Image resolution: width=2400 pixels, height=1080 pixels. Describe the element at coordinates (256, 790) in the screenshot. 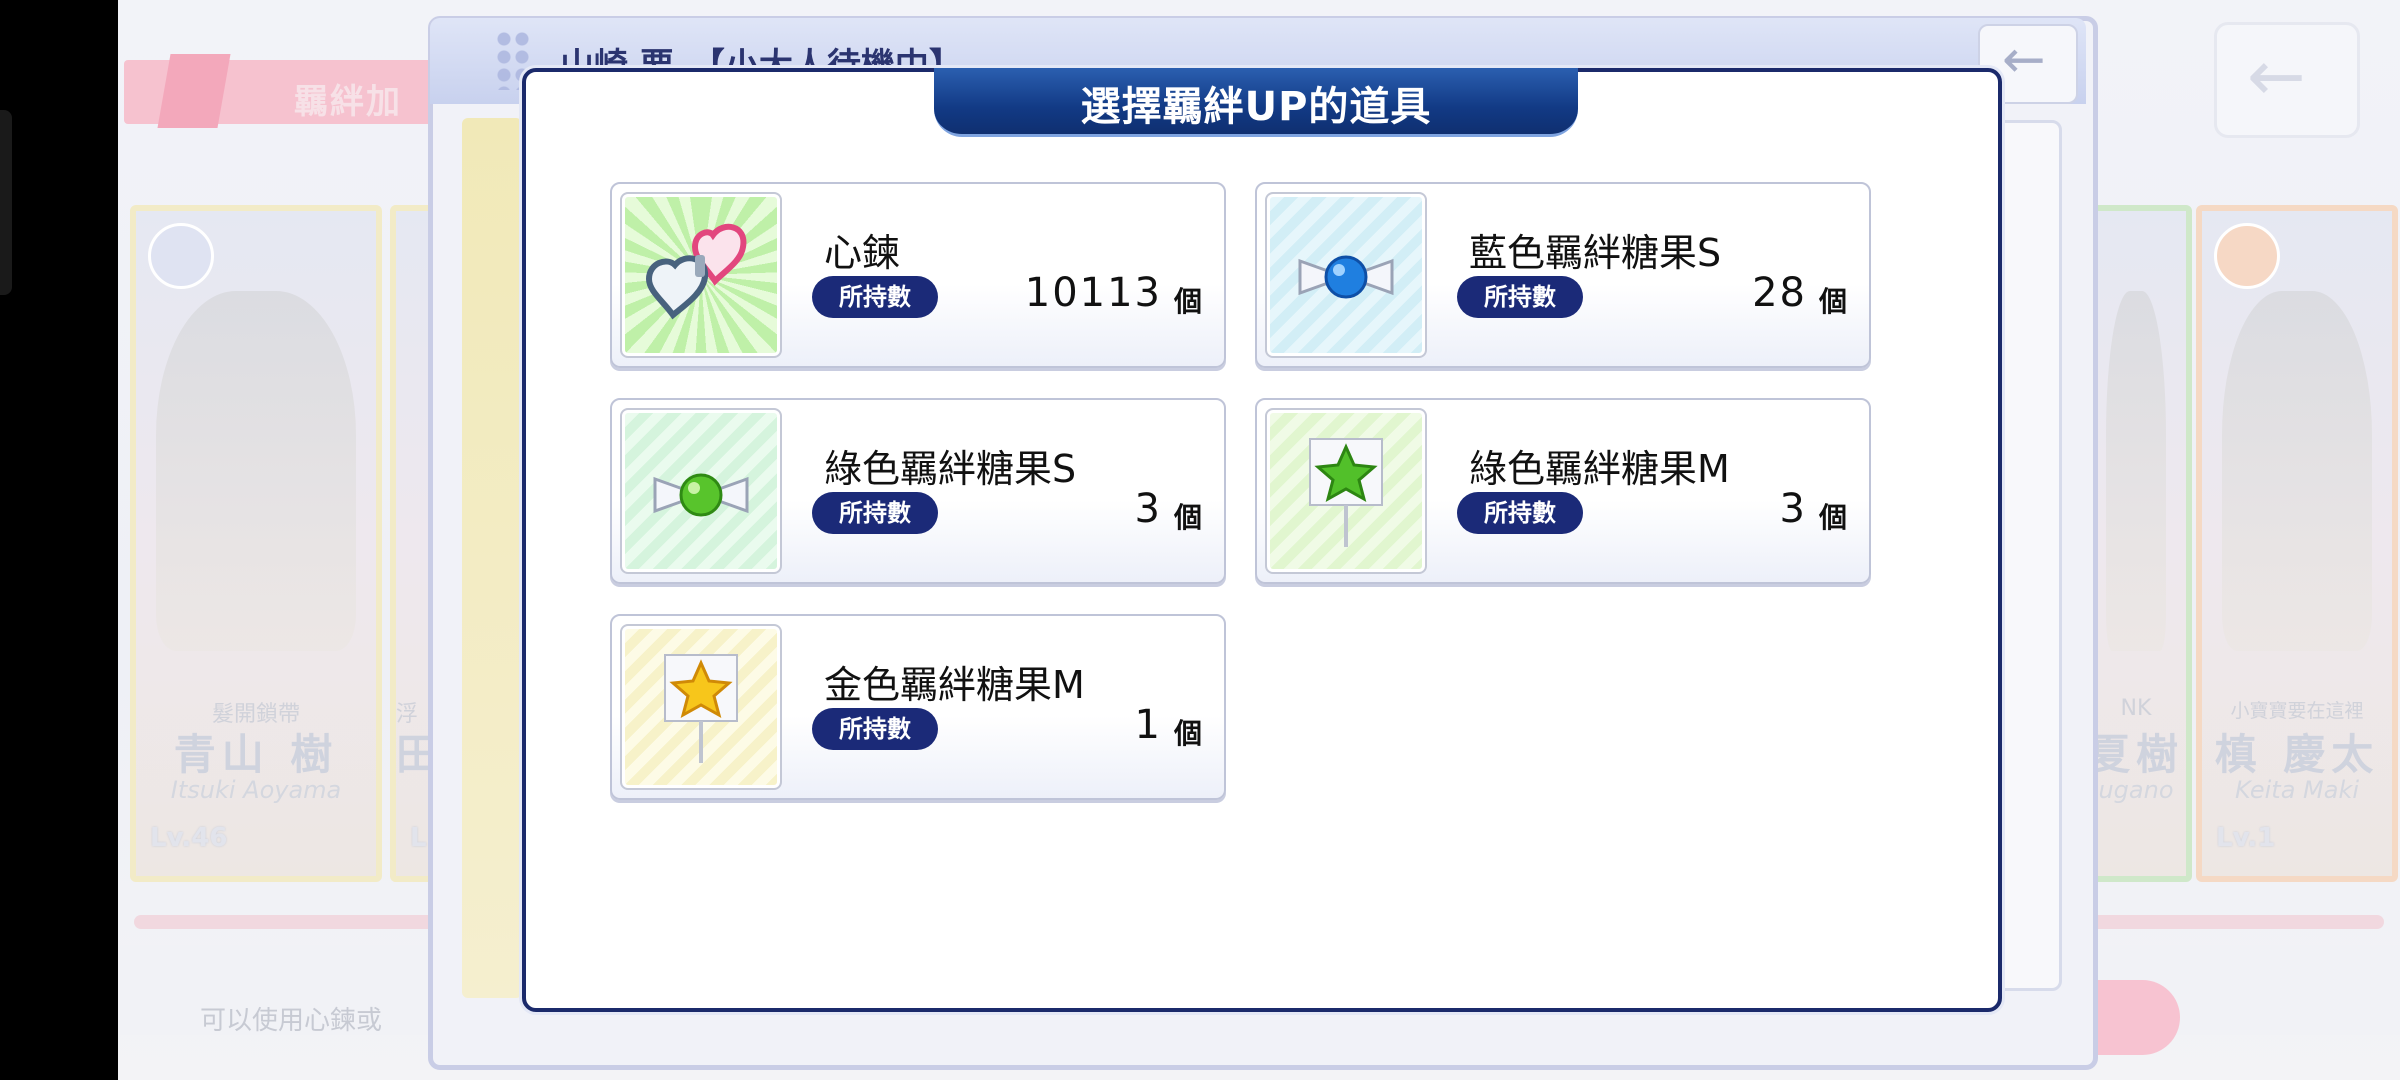

I see `card-roman-name: Itsuki Aoyama` at that location.